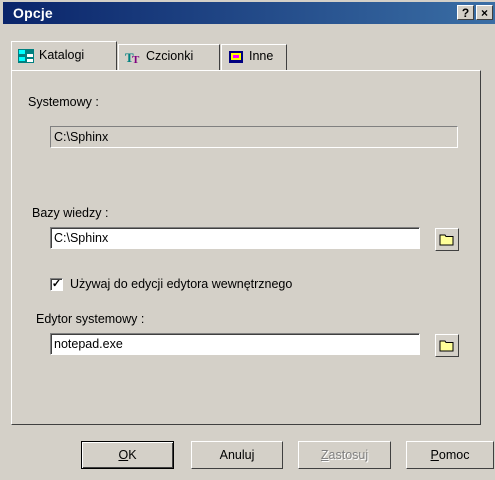  Describe the element at coordinates (261, 56) in the screenshot. I see `tab-inne-label: Inne` at that location.